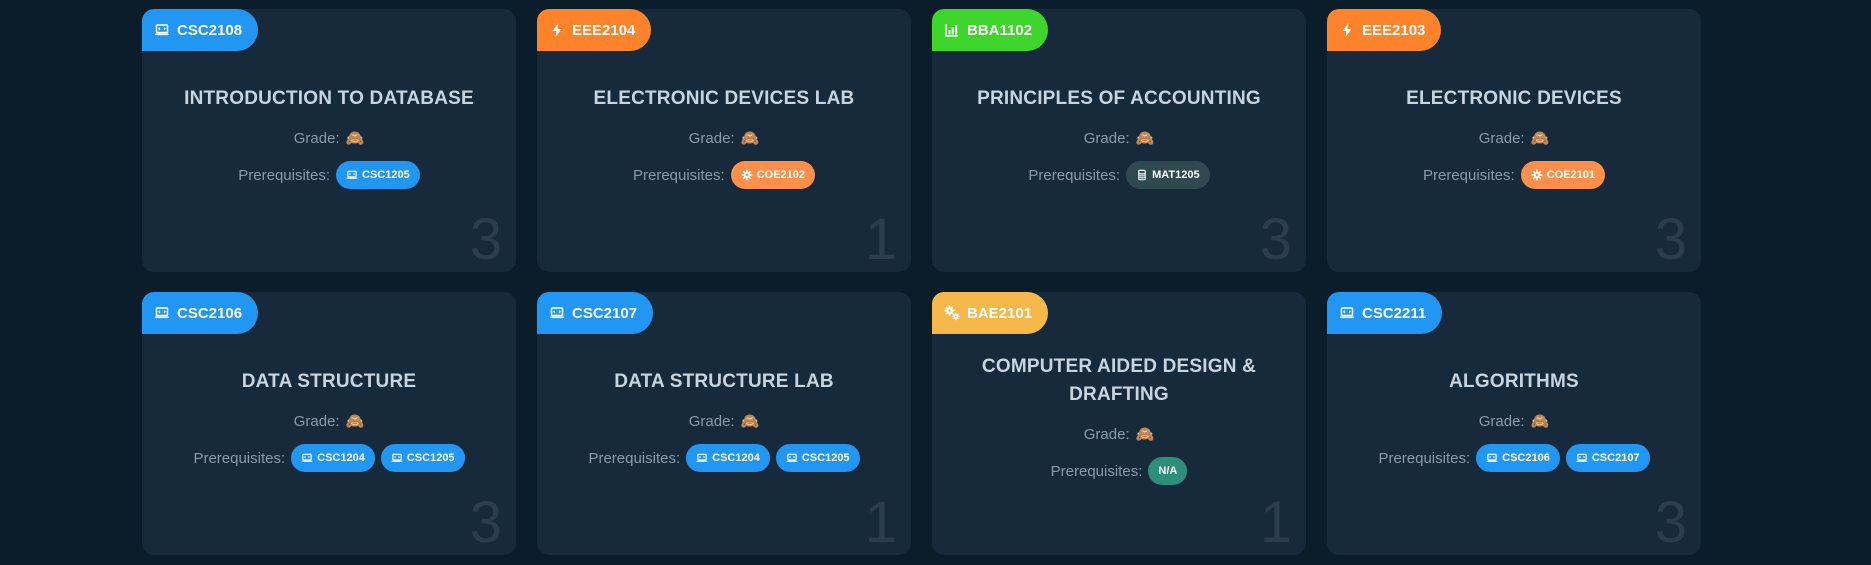 Image resolution: width=1871 pixels, height=565 pixels. I want to click on course-code-badge: CSC2211, so click(1385, 313).